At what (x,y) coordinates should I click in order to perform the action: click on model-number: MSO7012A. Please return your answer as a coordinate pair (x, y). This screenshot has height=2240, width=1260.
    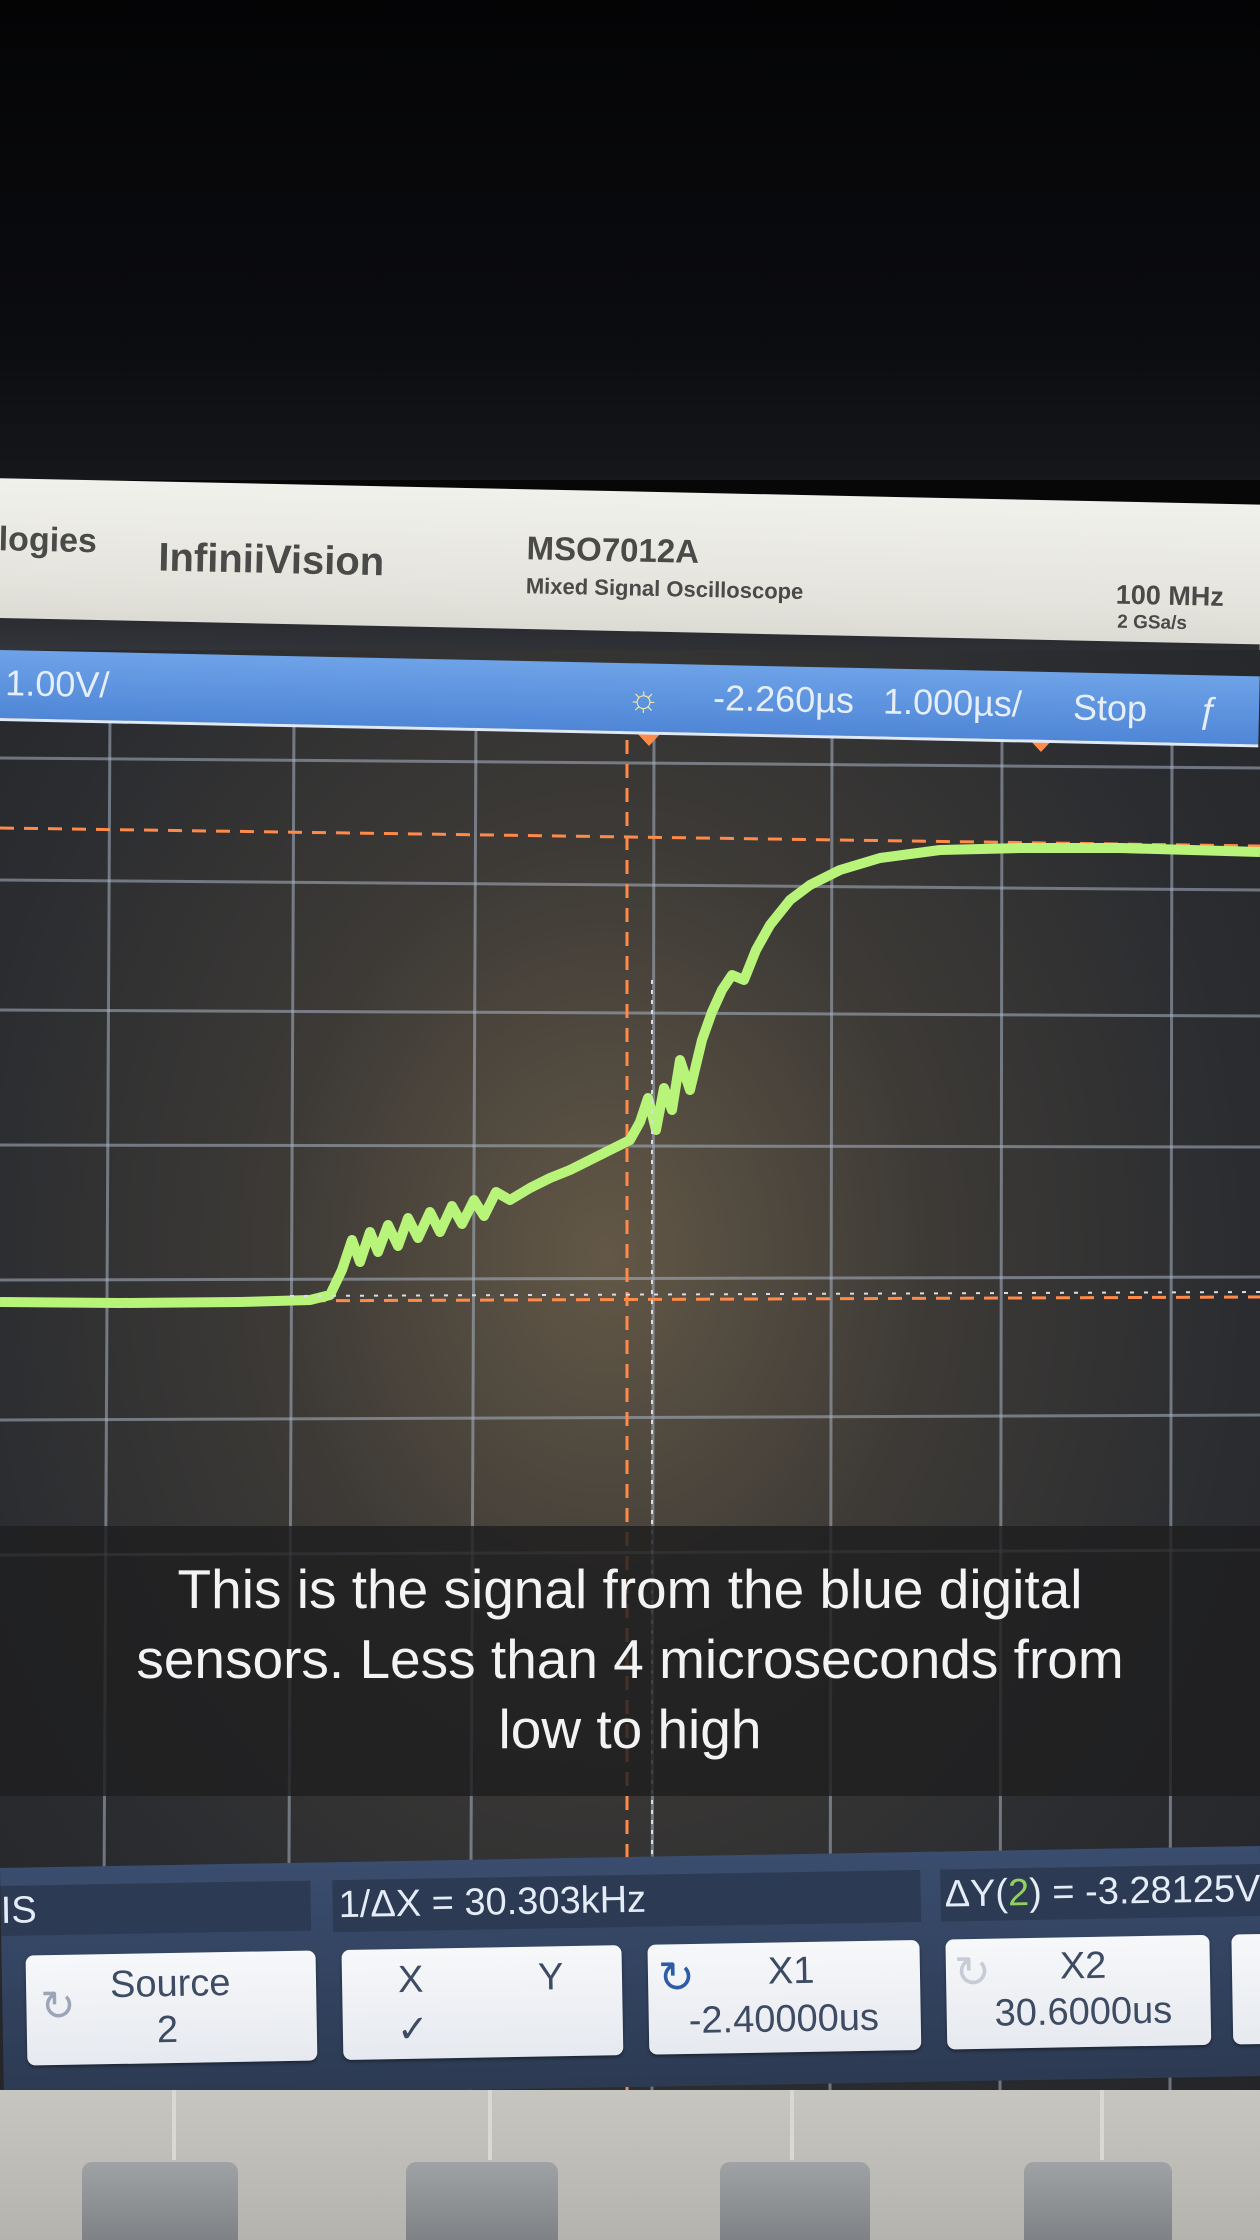
    Looking at the image, I should click on (613, 549).